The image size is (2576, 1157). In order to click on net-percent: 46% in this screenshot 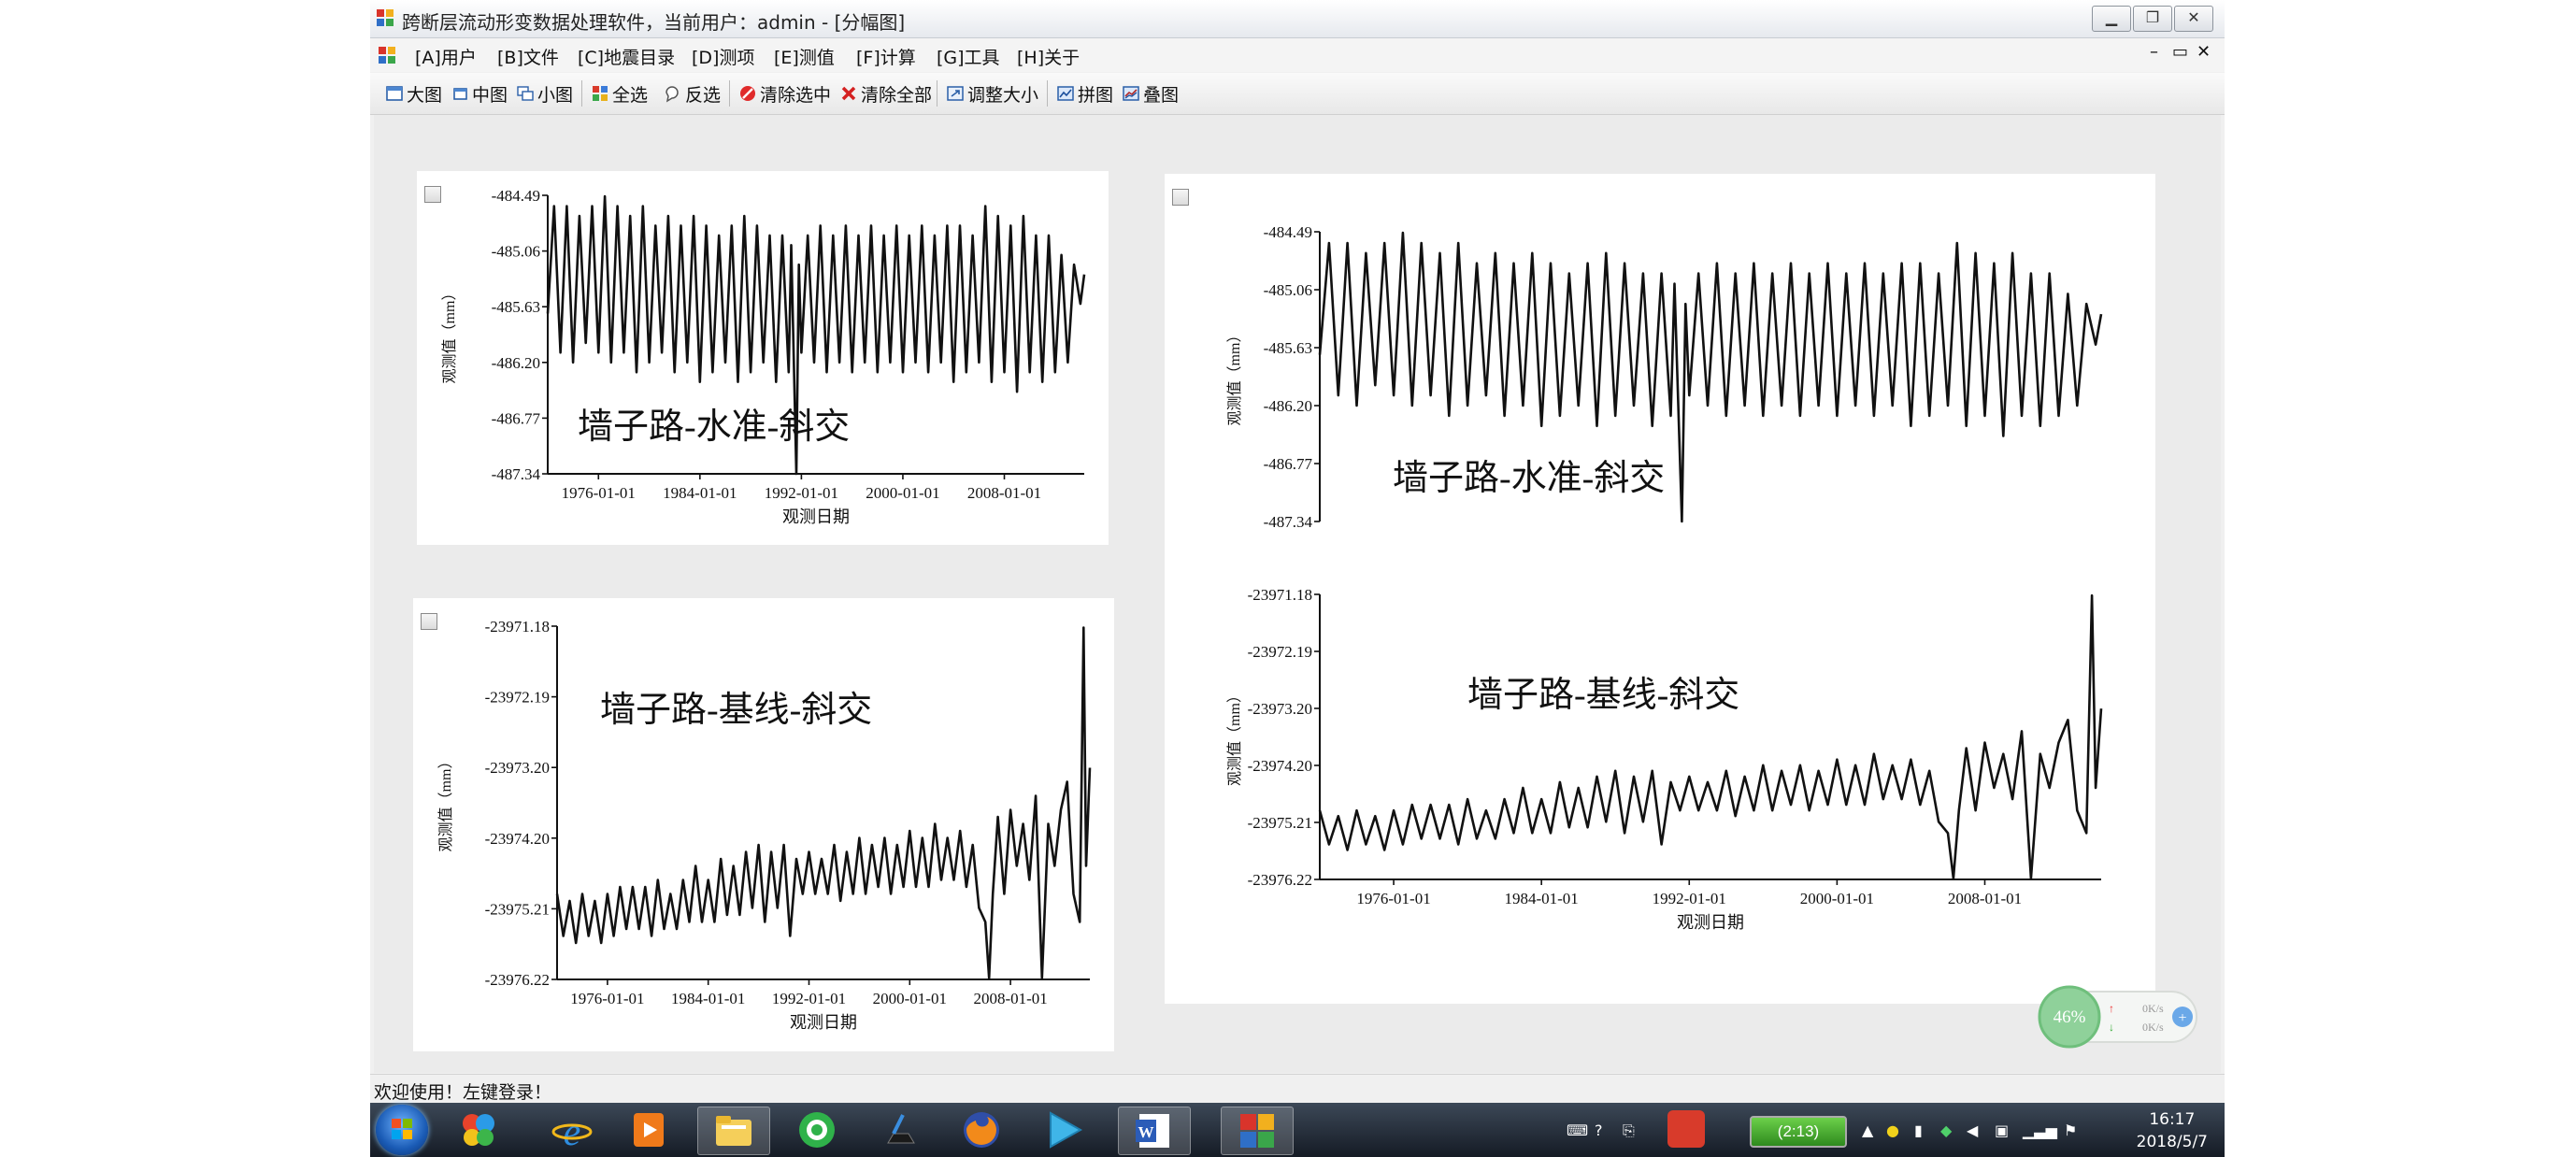, I will do `click(2070, 1017)`.